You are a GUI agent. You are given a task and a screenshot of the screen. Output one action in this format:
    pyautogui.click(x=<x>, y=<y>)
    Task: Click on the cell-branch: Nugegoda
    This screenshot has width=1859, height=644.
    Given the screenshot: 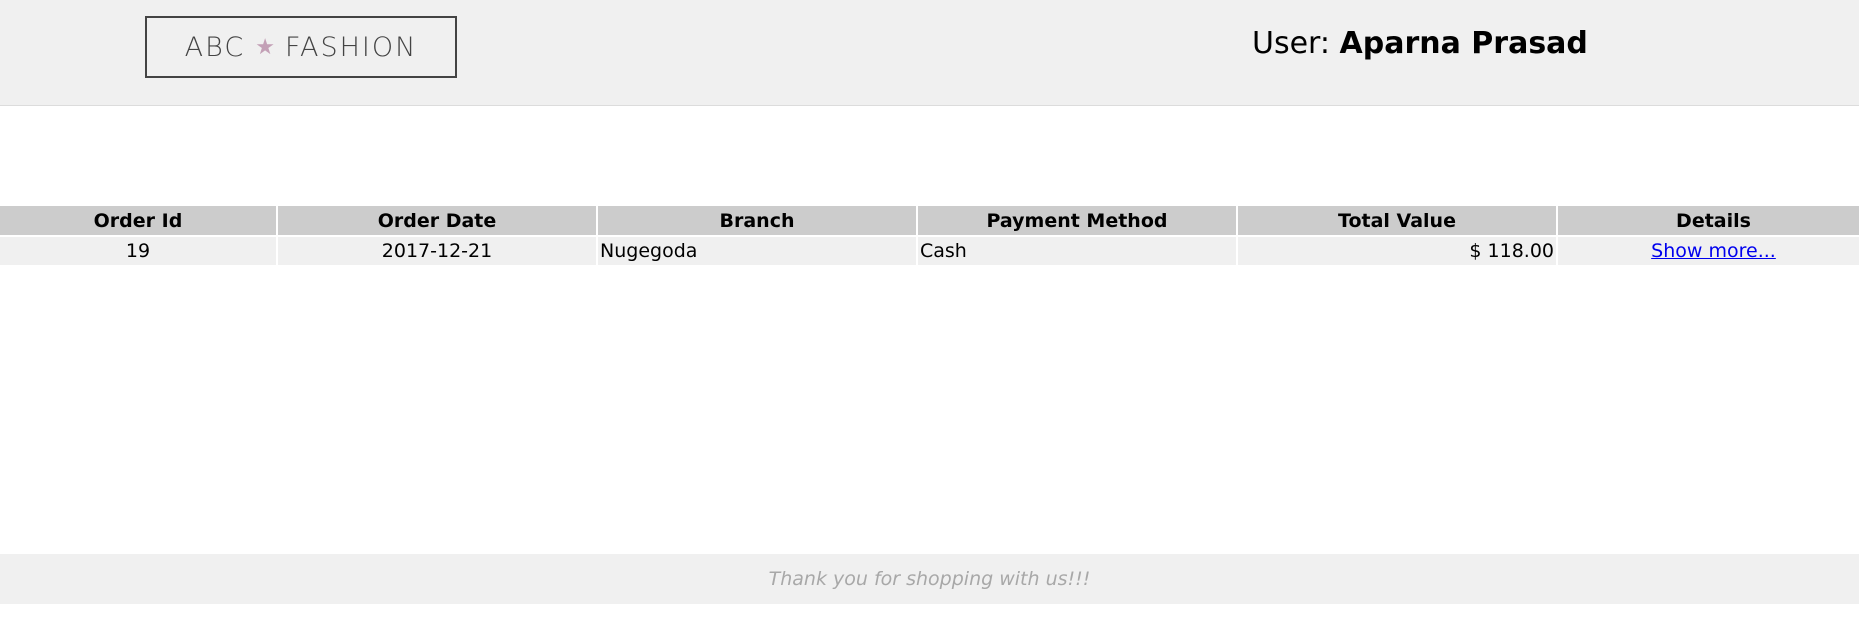 What is the action you would take?
    pyautogui.click(x=757, y=251)
    